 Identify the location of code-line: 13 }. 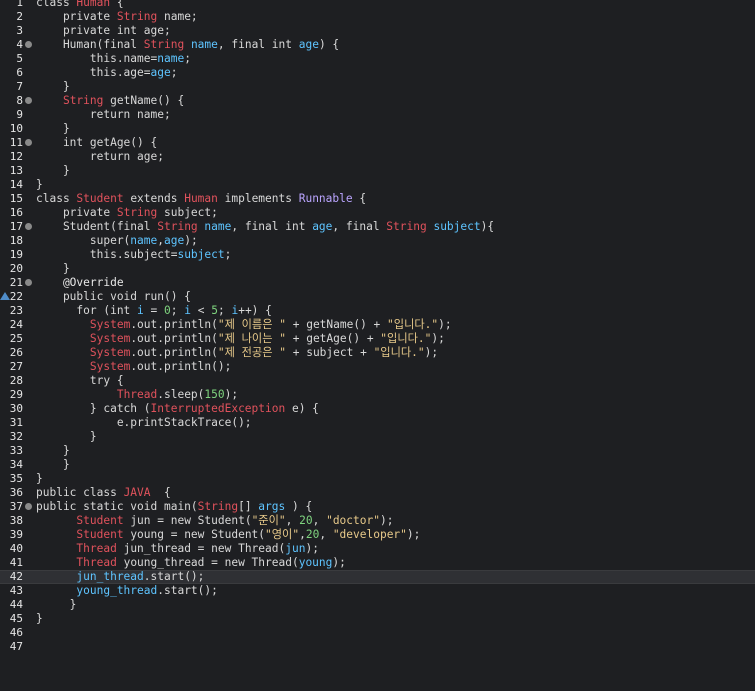
(377, 171).